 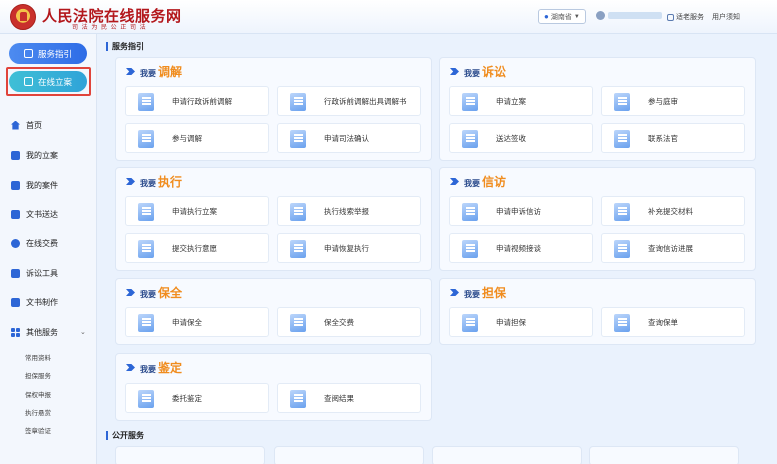 I want to click on sidebar-item-label: 我的案件, so click(x=42, y=185).